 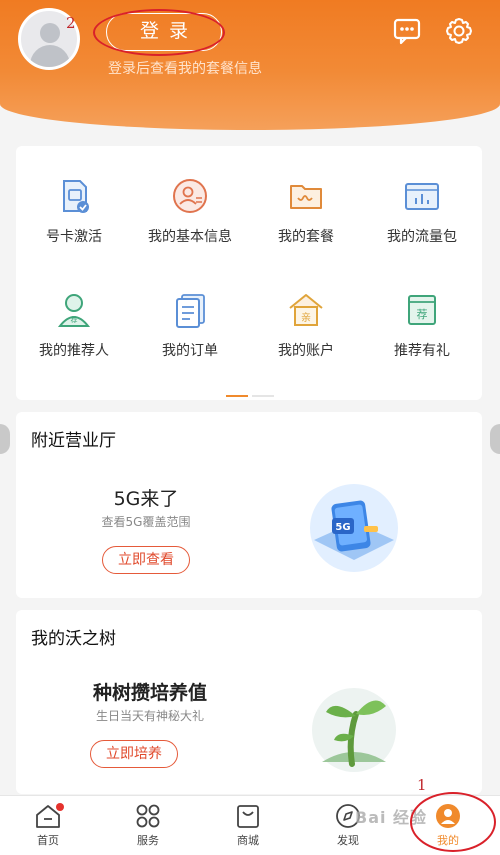 I want to click on svg-text: 亲, so click(x=306, y=317).